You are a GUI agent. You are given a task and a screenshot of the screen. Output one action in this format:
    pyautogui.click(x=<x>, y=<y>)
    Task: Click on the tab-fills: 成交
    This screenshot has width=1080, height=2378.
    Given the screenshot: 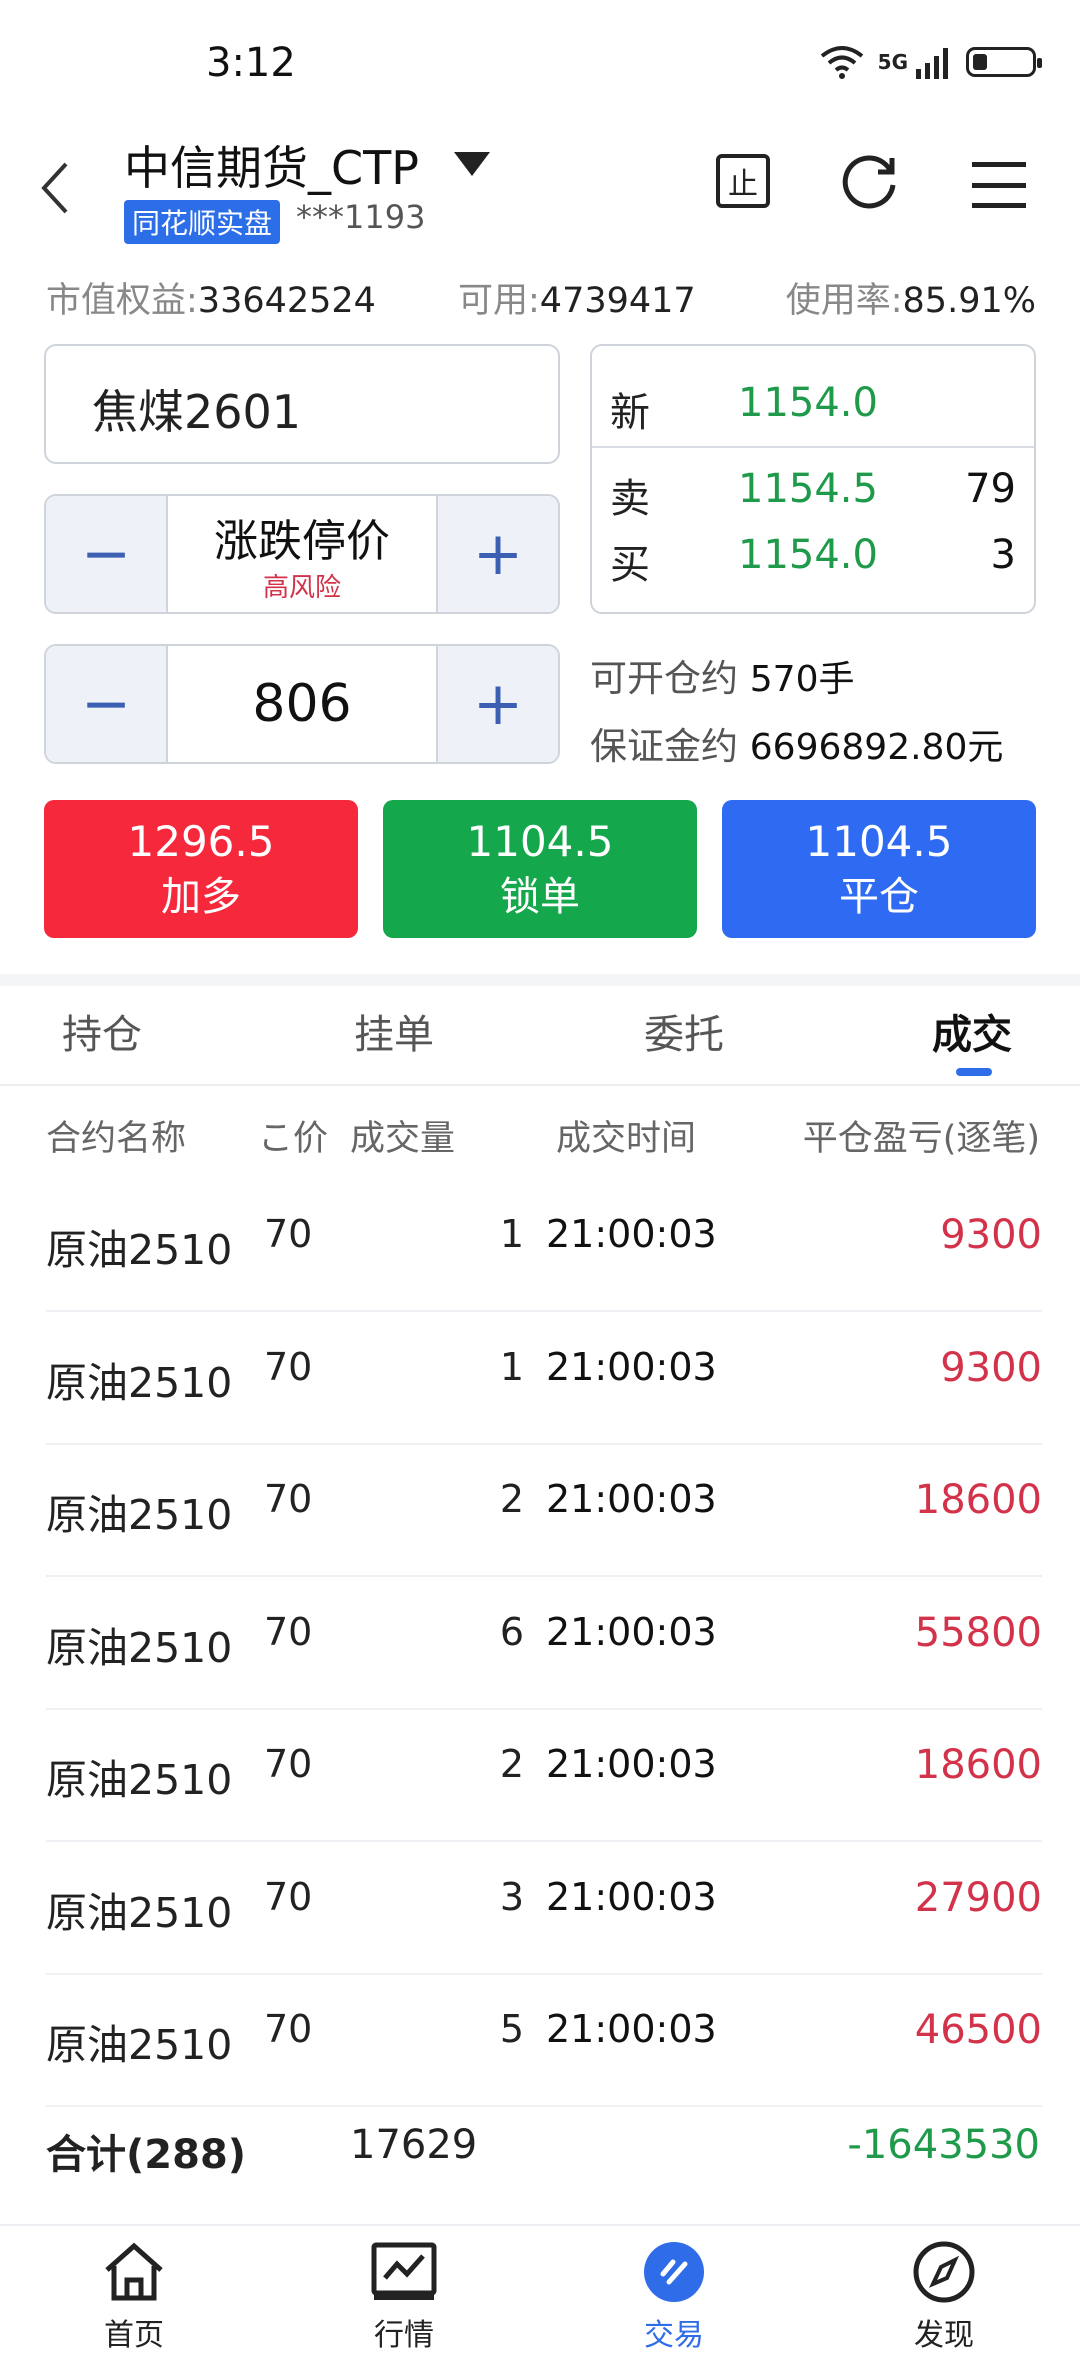 What is the action you would take?
    pyautogui.click(x=972, y=1031)
    